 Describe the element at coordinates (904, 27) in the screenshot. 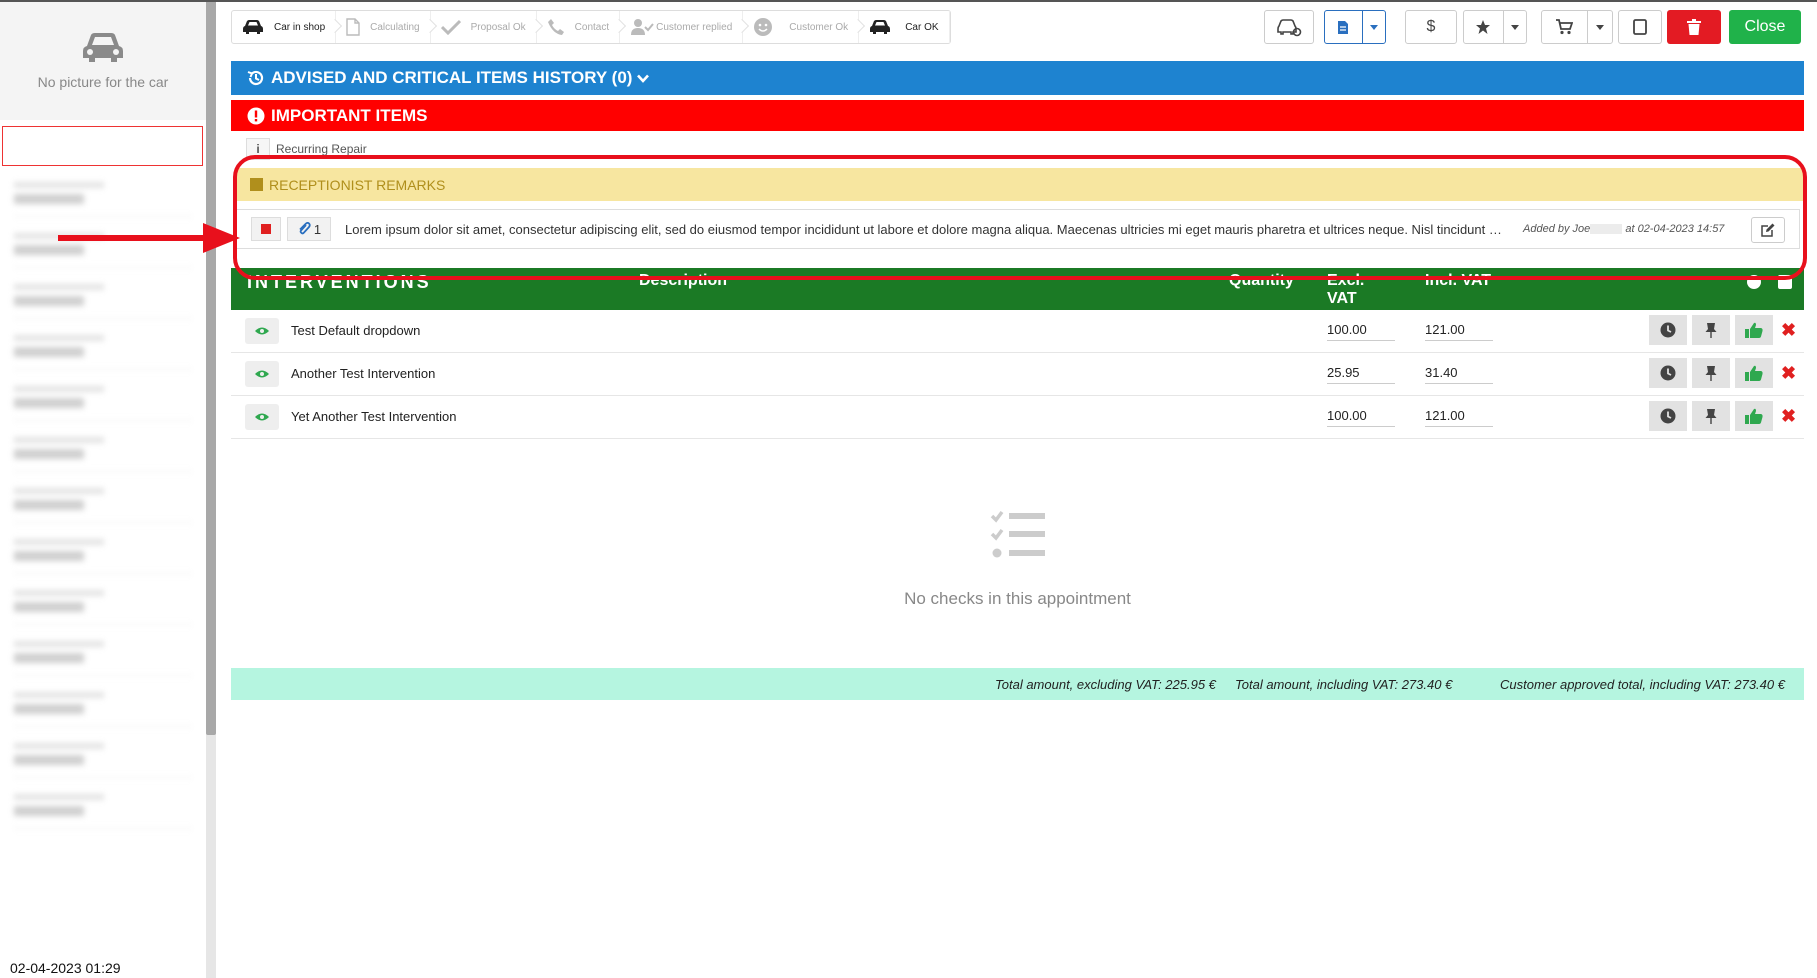

I see `step-car-ok: Car OK` at that location.